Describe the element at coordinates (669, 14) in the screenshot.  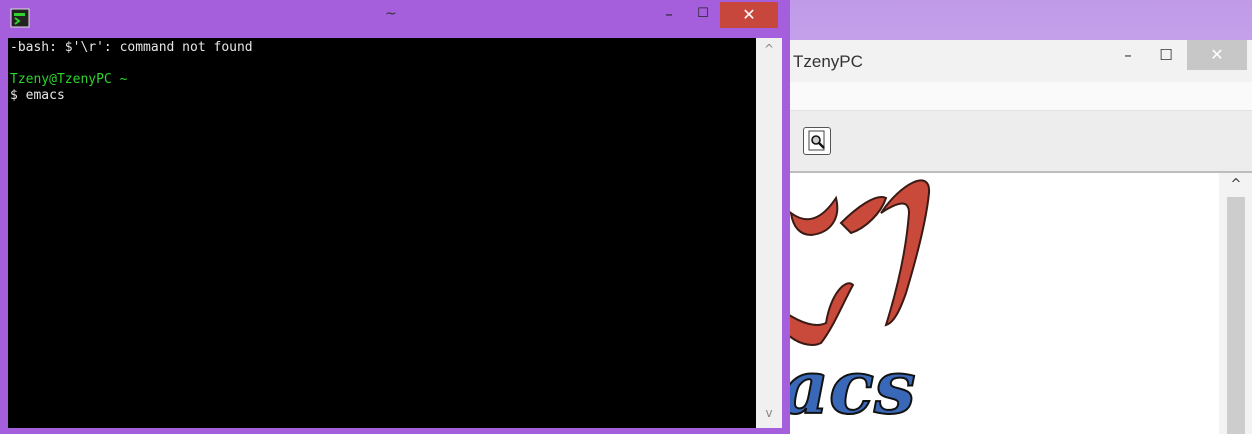
I see `terminal-minimize-button: –` at that location.